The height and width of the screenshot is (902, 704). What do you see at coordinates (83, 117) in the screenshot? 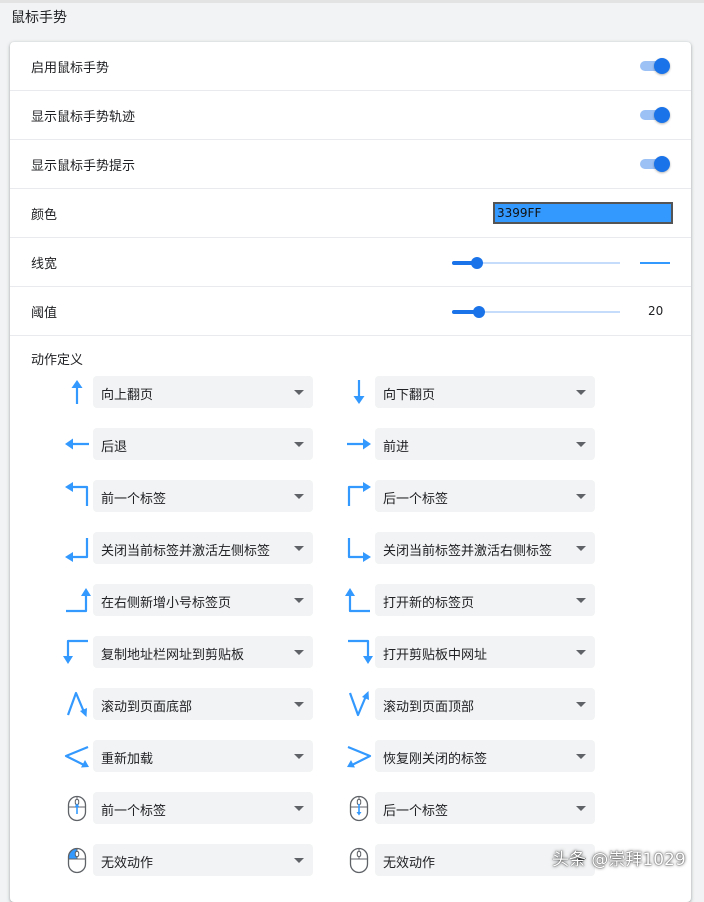
I see `show-trail-label: 显示鼠标手势轨迹` at bounding box center [83, 117].